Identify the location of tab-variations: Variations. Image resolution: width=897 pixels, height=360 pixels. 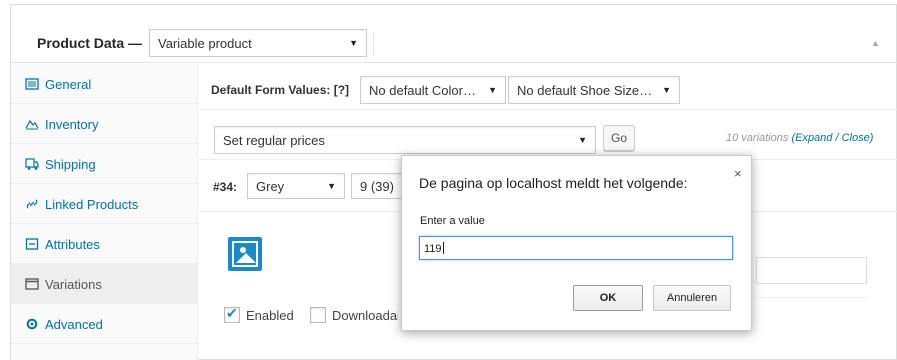
(104, 284).